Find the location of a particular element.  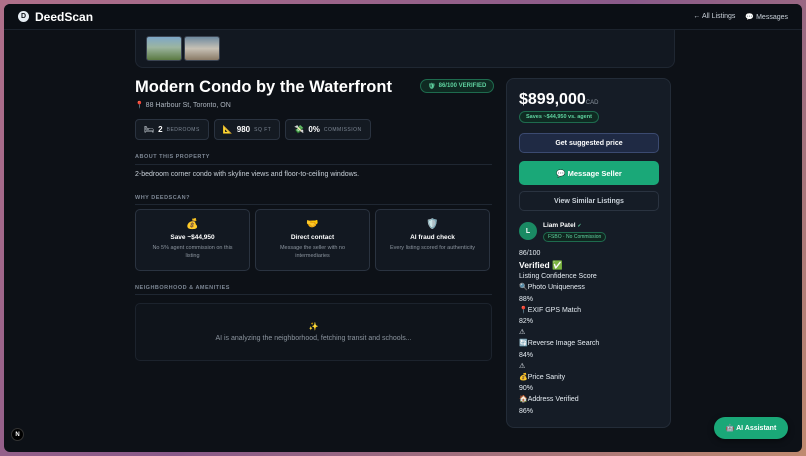

listing-address: 📍 88 Harbour St, Toronto, ON is located at coordinates (183, 105).